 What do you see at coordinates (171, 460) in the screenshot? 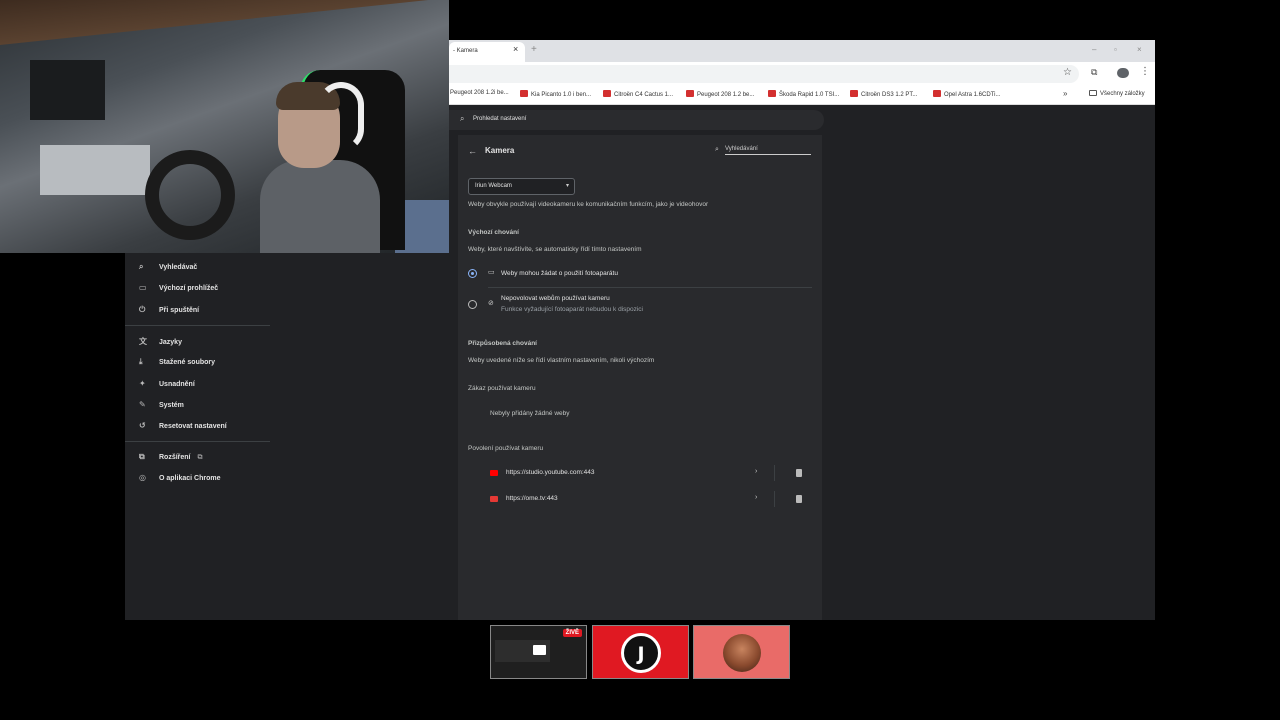
I see `sidebar-item-extensions: ⧉ Rozšíření ⧉` at bounding box center [171, 460].